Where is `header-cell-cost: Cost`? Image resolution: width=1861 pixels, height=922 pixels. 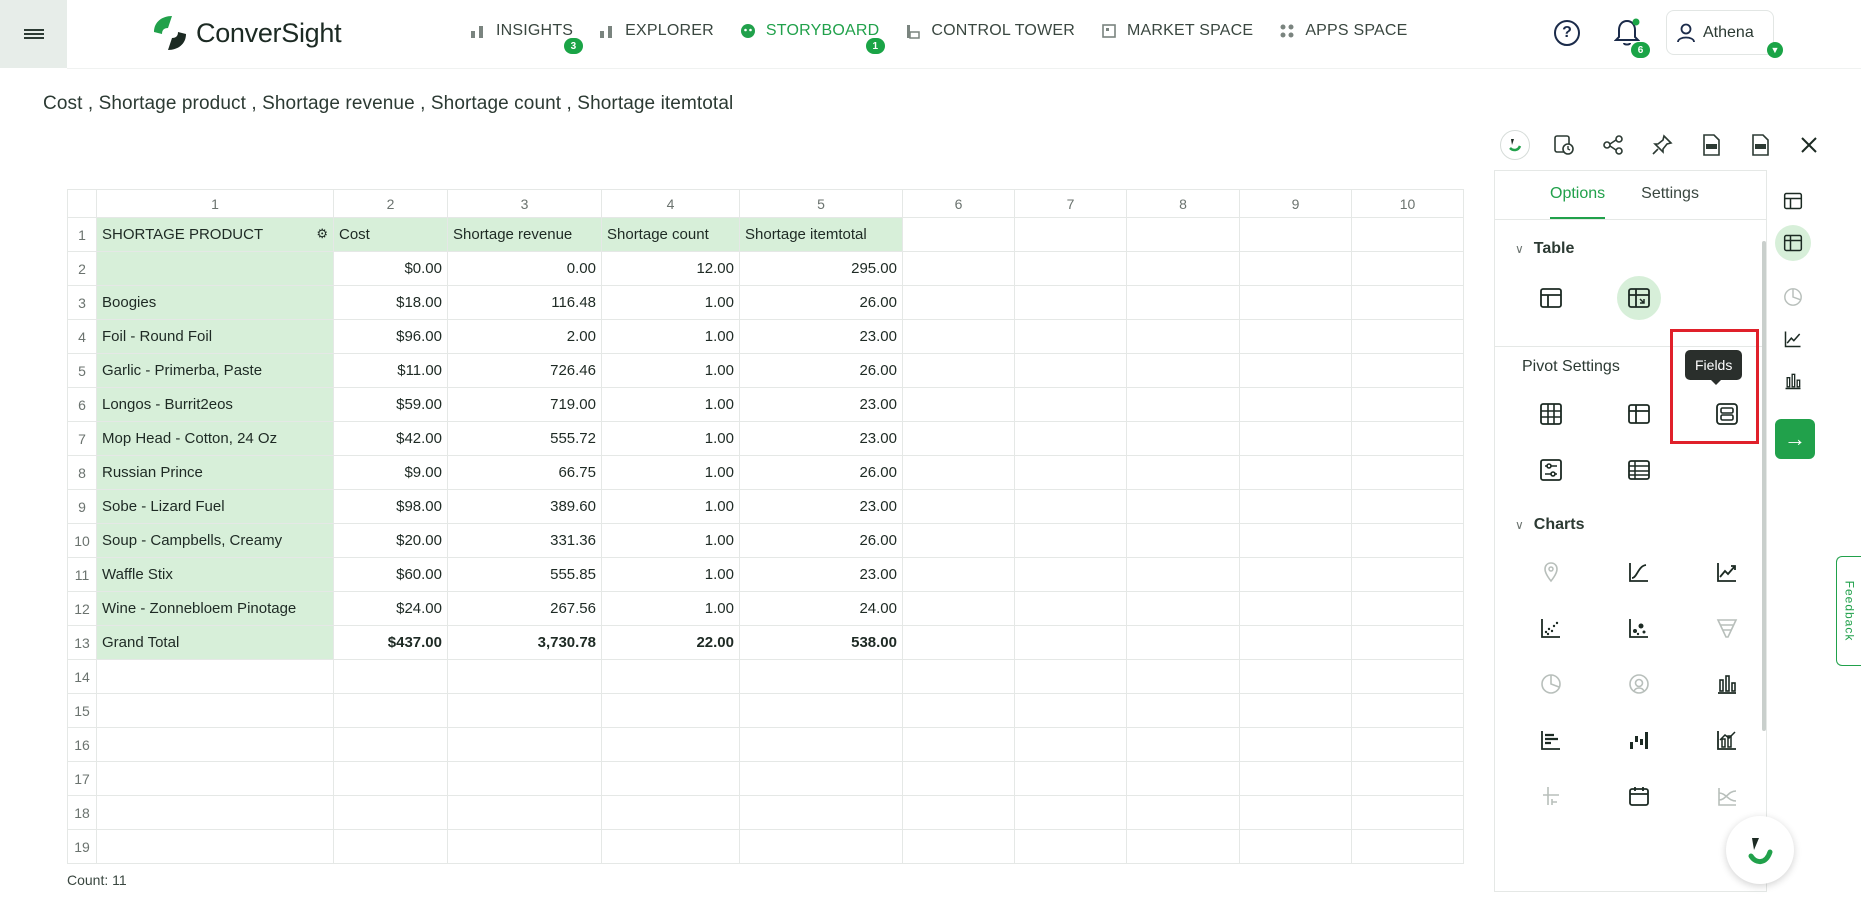
header-cell-cost: Cost is located at coordinates (390, 234).